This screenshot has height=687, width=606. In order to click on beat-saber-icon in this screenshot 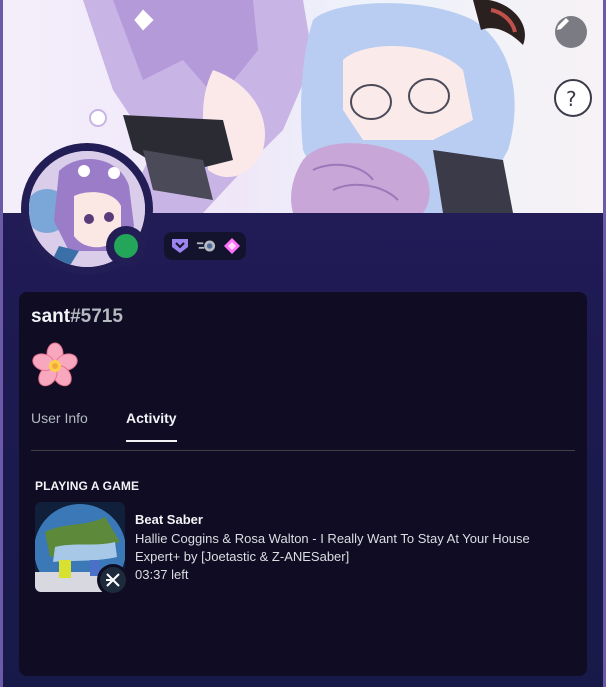, I will do `click(113, 580)`.